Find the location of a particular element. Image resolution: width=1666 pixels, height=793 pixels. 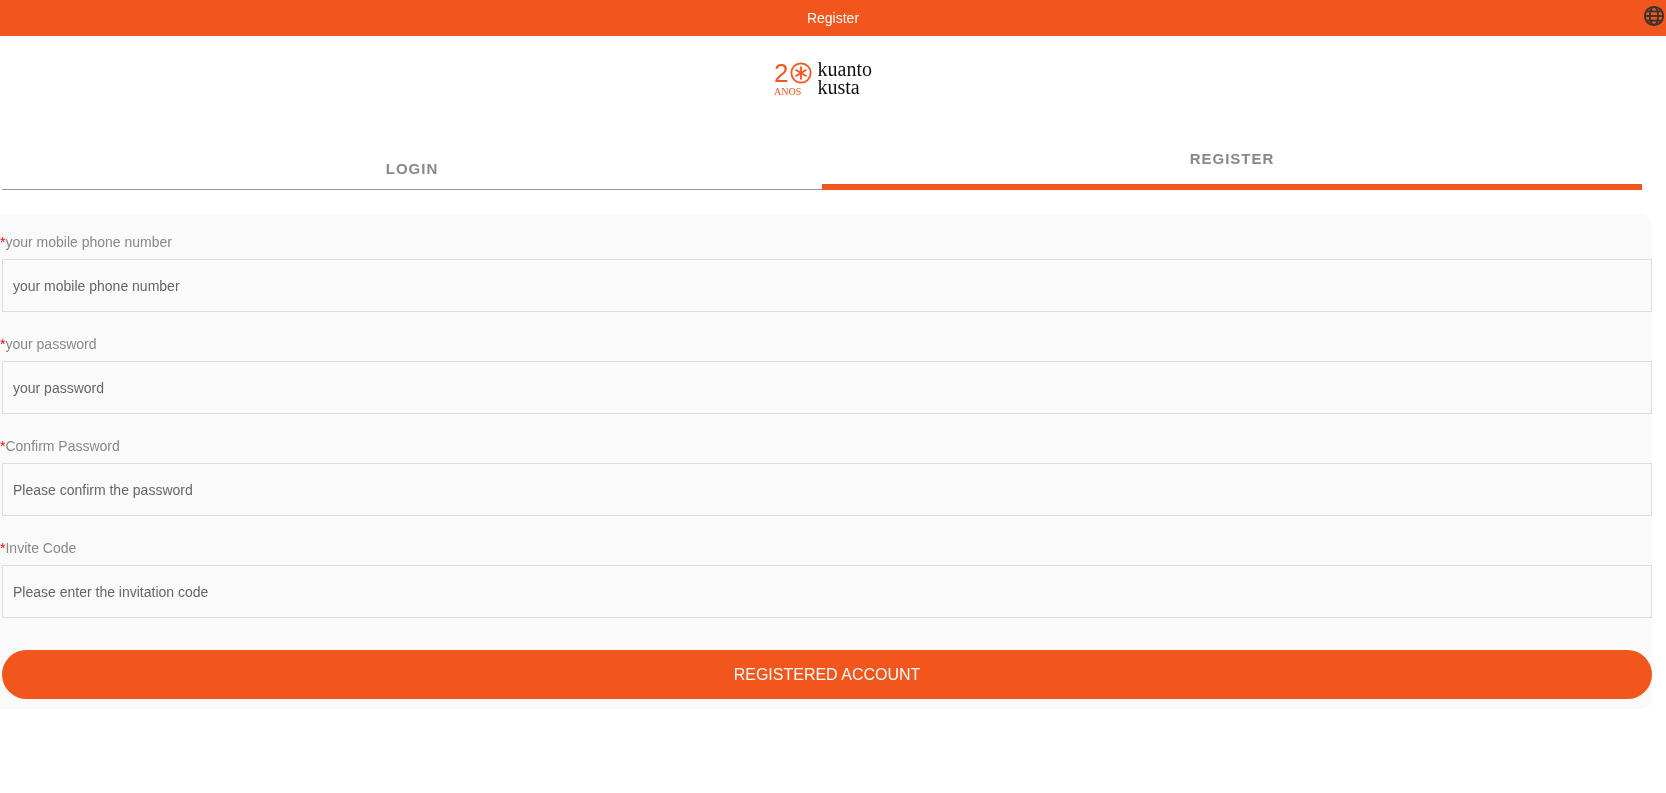

tab: LOGIN is located at coordinates (412, 165).